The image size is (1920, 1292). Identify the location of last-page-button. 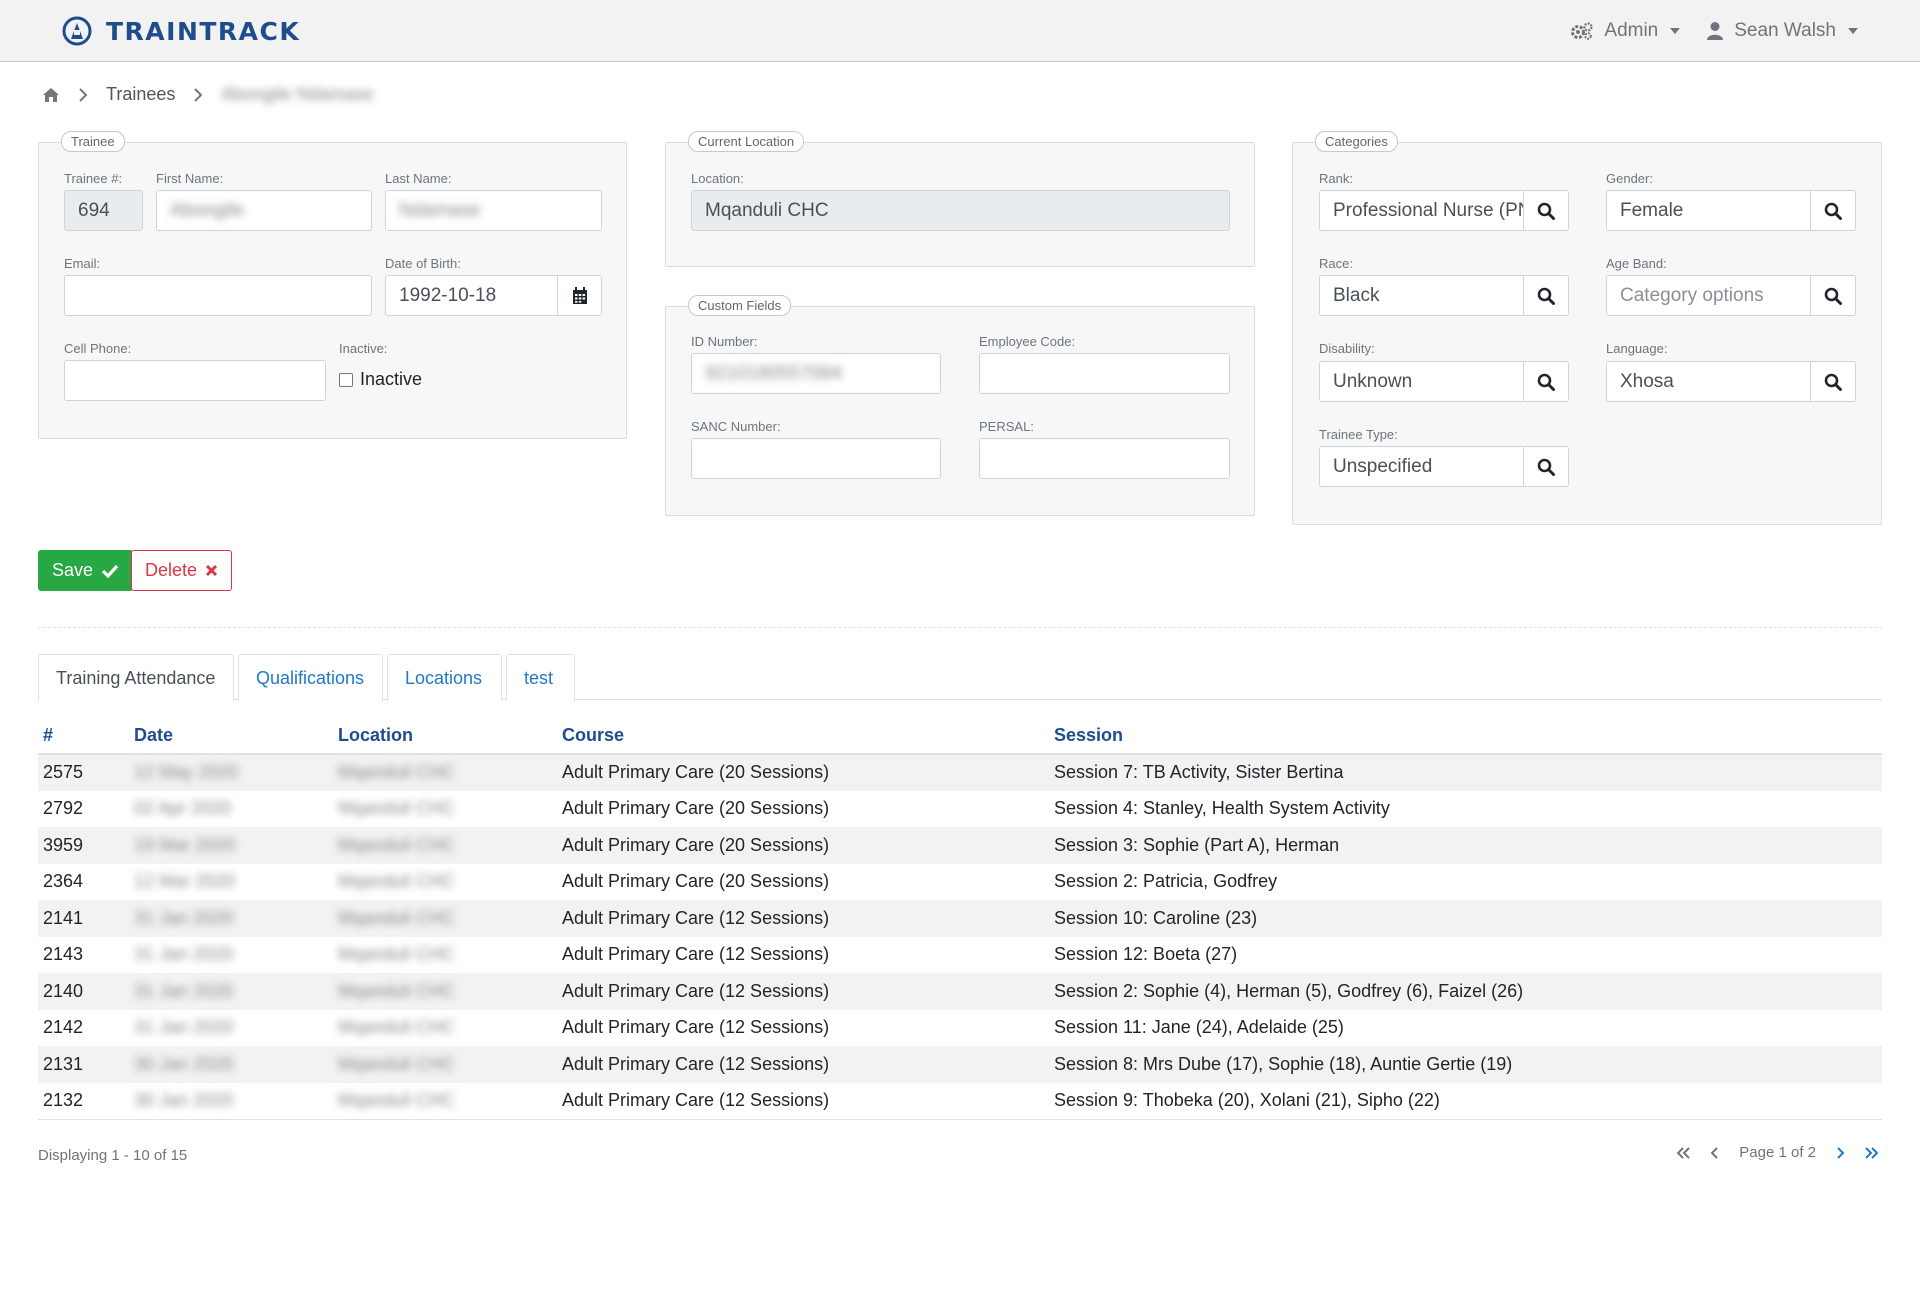
(1871, 1152).